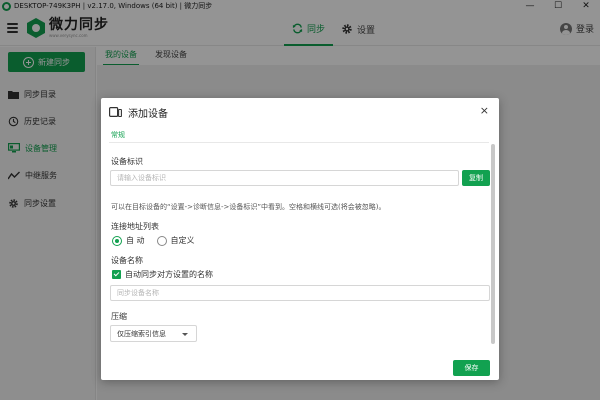 This screenshot has width=600, height=400. I want to click on close-icon: ×, so click(484, 111).